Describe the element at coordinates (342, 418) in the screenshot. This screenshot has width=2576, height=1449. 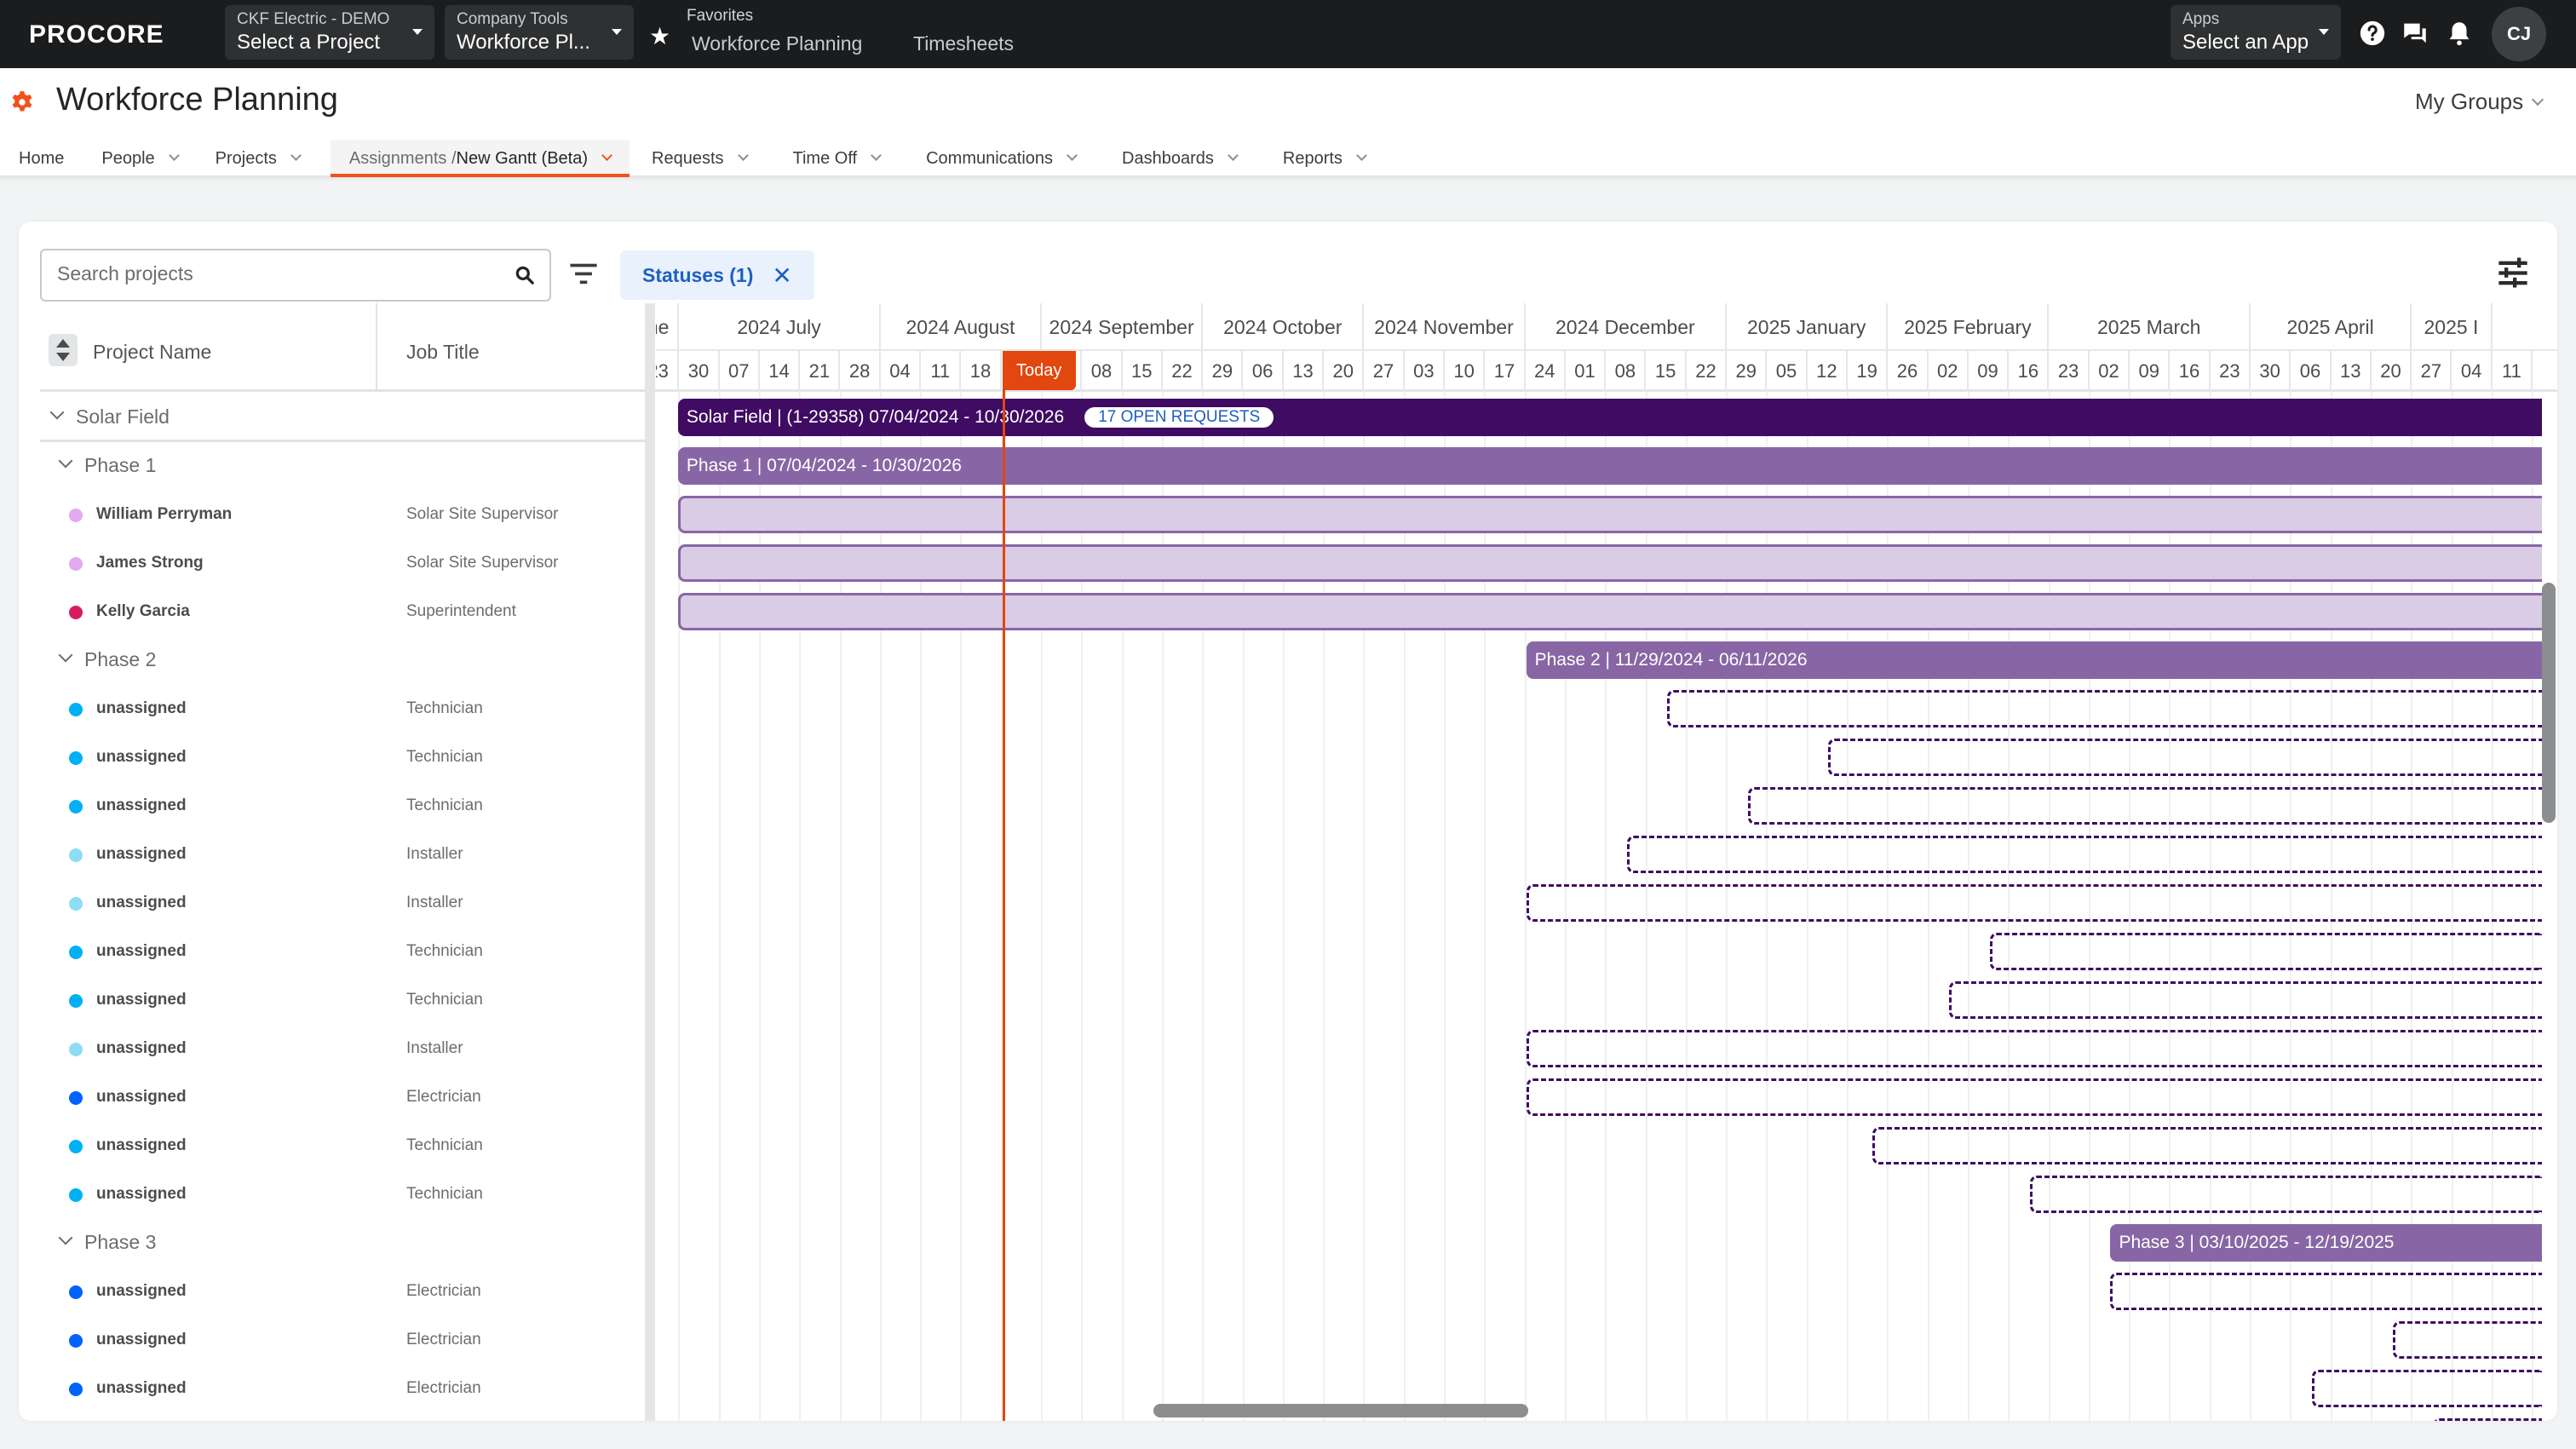
I see `project-row: Solar Field` at that location.